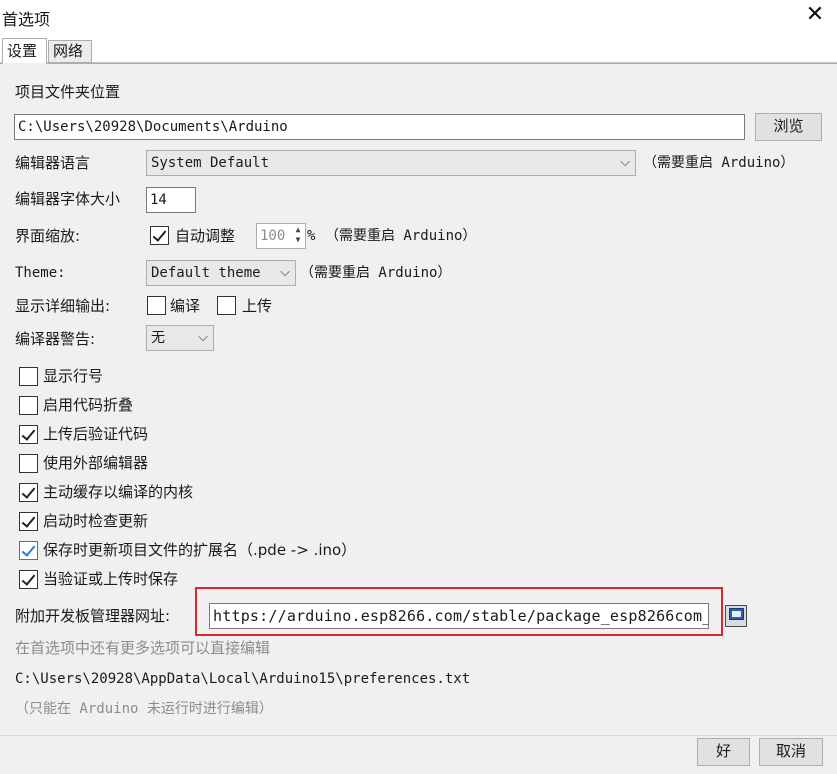  I want to click on option-checkbox-verify-upload, so click(28, 434).